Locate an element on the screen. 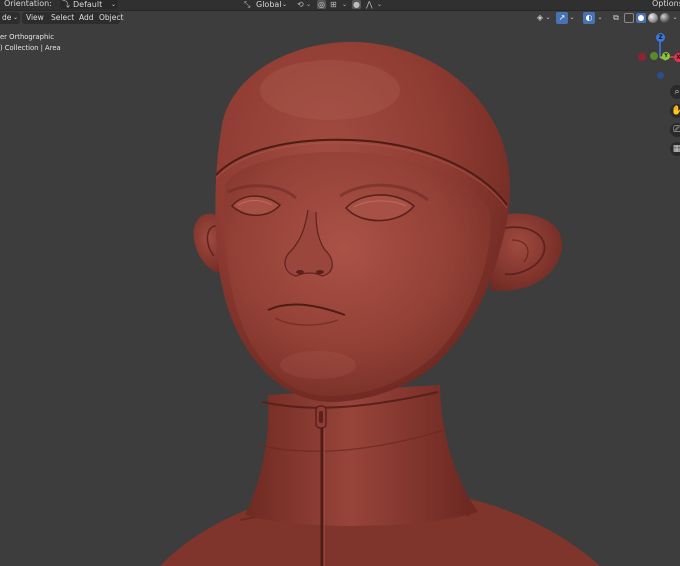 The image size is (680, 566). neg-y-axis-icon is located at coordinates (654, 56).